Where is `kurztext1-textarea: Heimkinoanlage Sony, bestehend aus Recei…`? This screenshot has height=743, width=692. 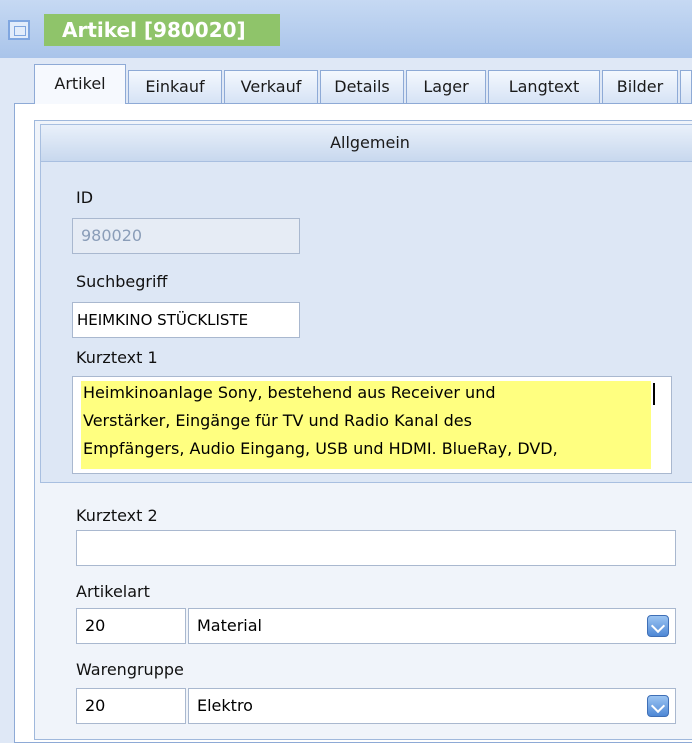
kurztext1-textarea: Heimkinoanlage Sony, bestehend aus Recei… is located at coordinates (372, 425).